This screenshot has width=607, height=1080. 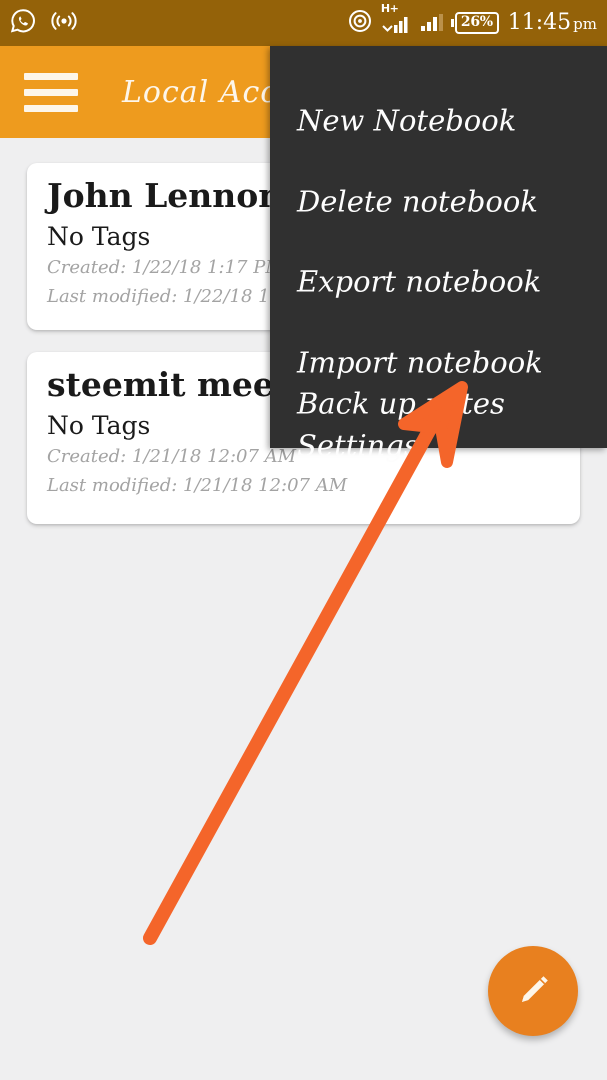 What do you see at coordinates (64, 23) in the screenshot?
I see `cast-icon` at bounding box center [64, 23].